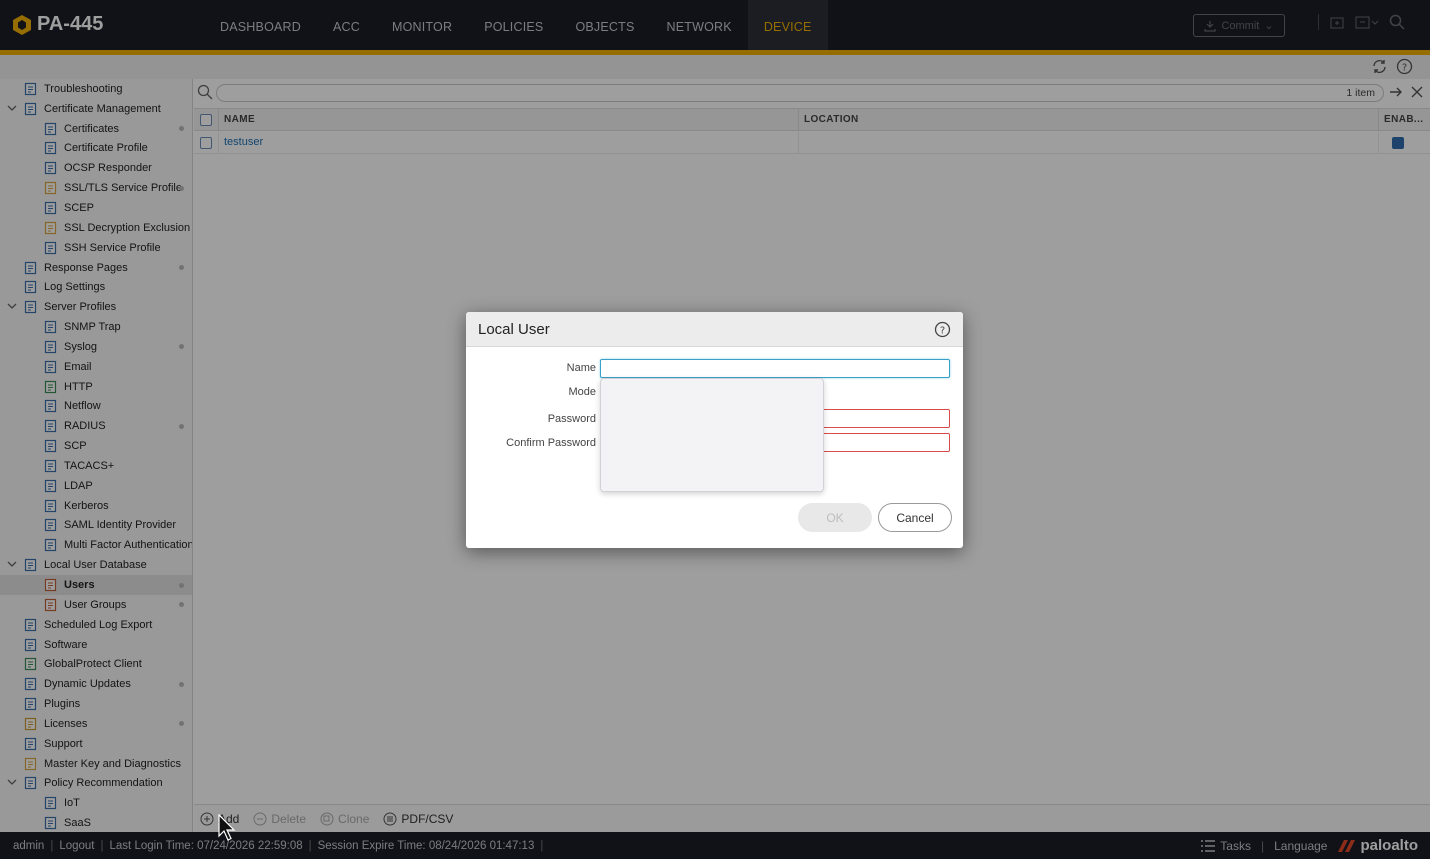 The height and width of the screenshot is (859, 1430). Describe the element at coordinates (835, 517) in the screenshot. I see `ok-button: OK` at that location.